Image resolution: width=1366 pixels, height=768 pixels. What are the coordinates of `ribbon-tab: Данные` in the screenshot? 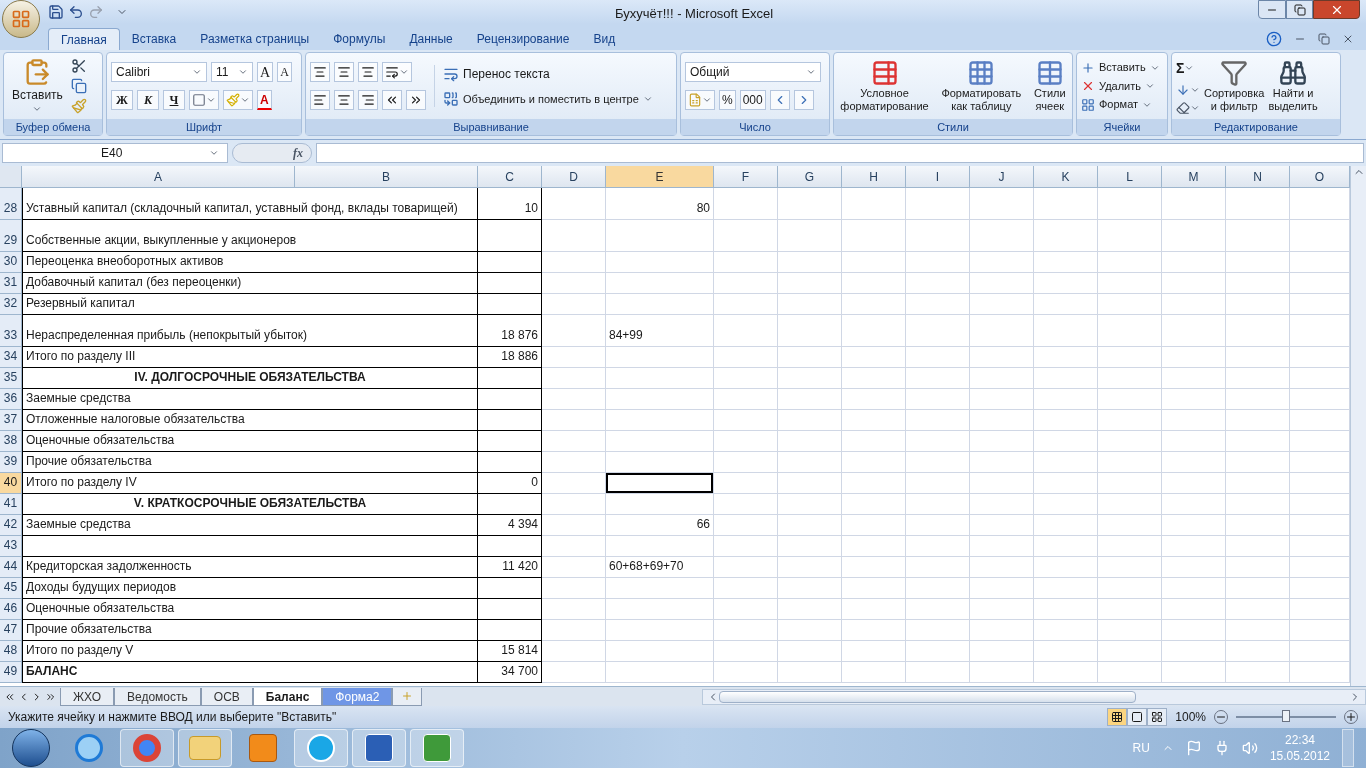 It's located at (431, 39).